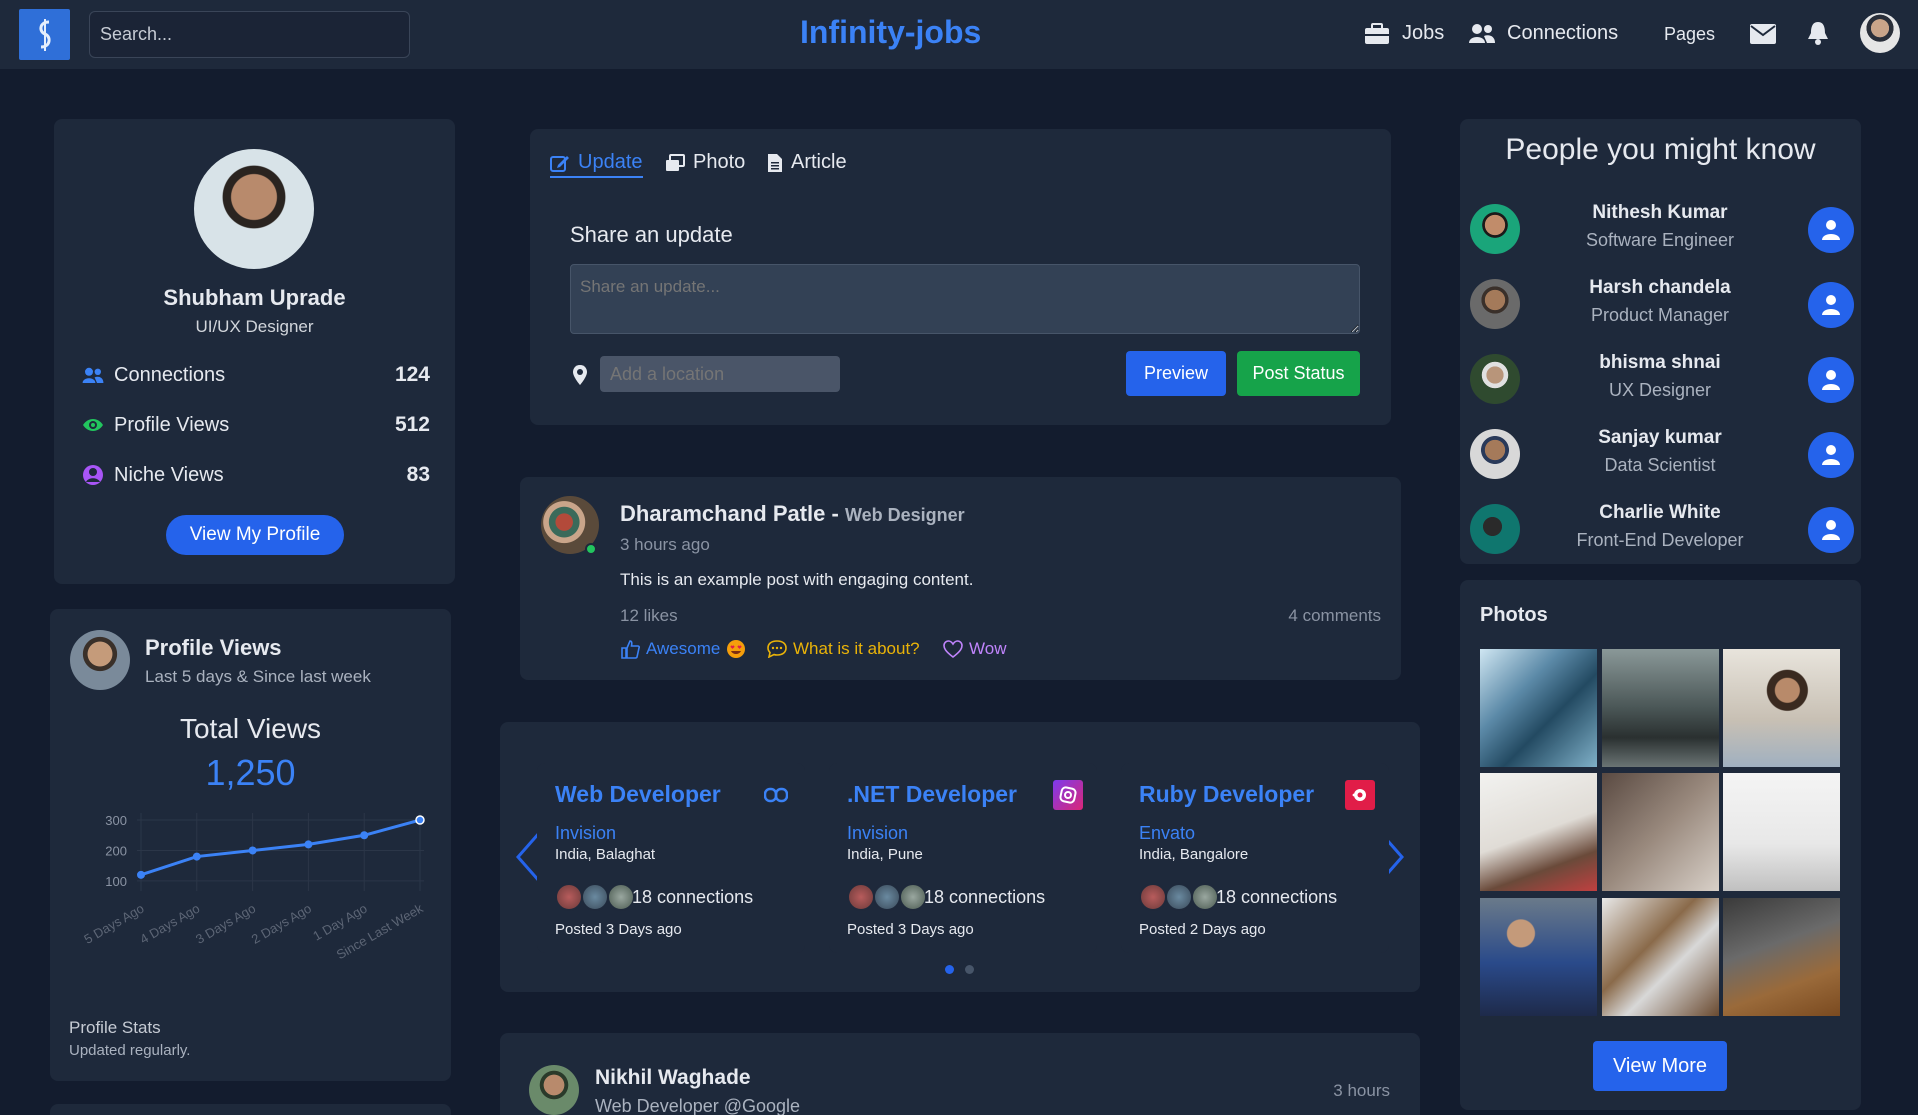  What do you see at coordinates (1818, 33) in the screenshot?
I see `bell-icon` at bounding box center [1818, 33].